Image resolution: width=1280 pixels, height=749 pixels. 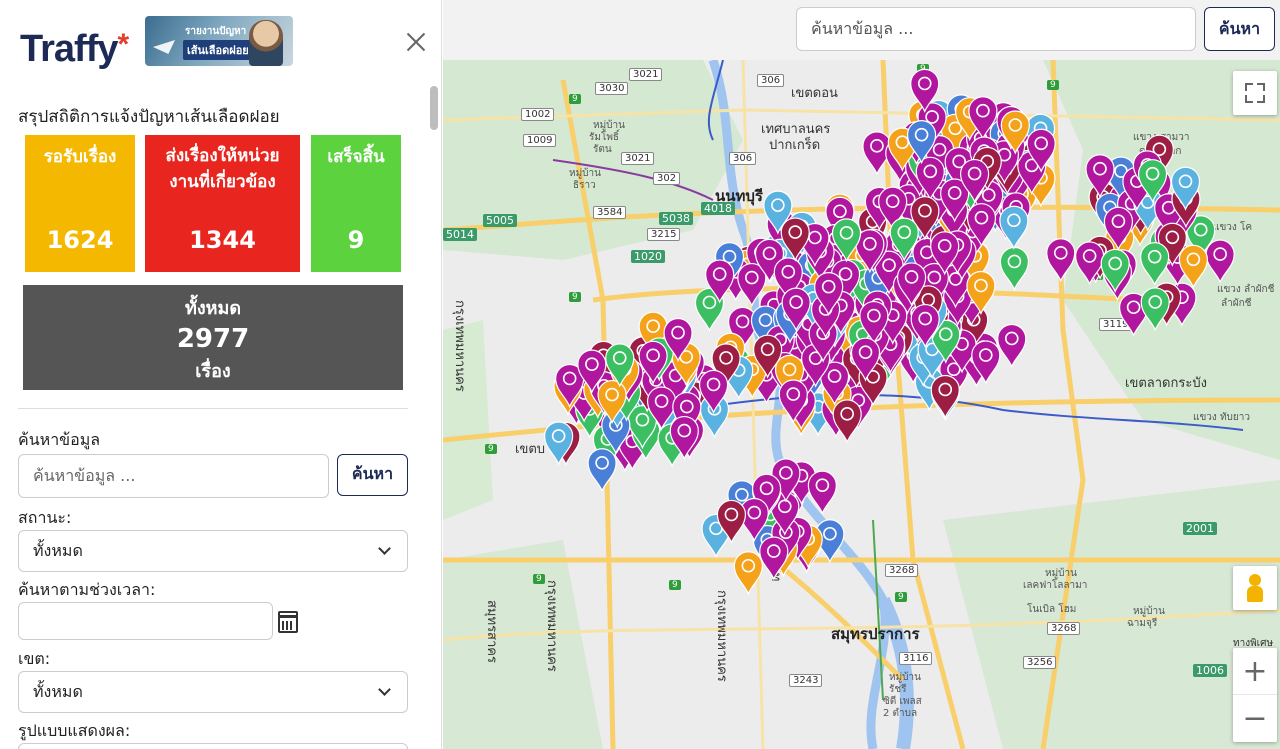 What do you see at coordinates (222, 182) in the screenshot?
I see `stat-forwarded-label-line2: งานที่เกี่ยวข้อง` at bounding box center [222, 182].